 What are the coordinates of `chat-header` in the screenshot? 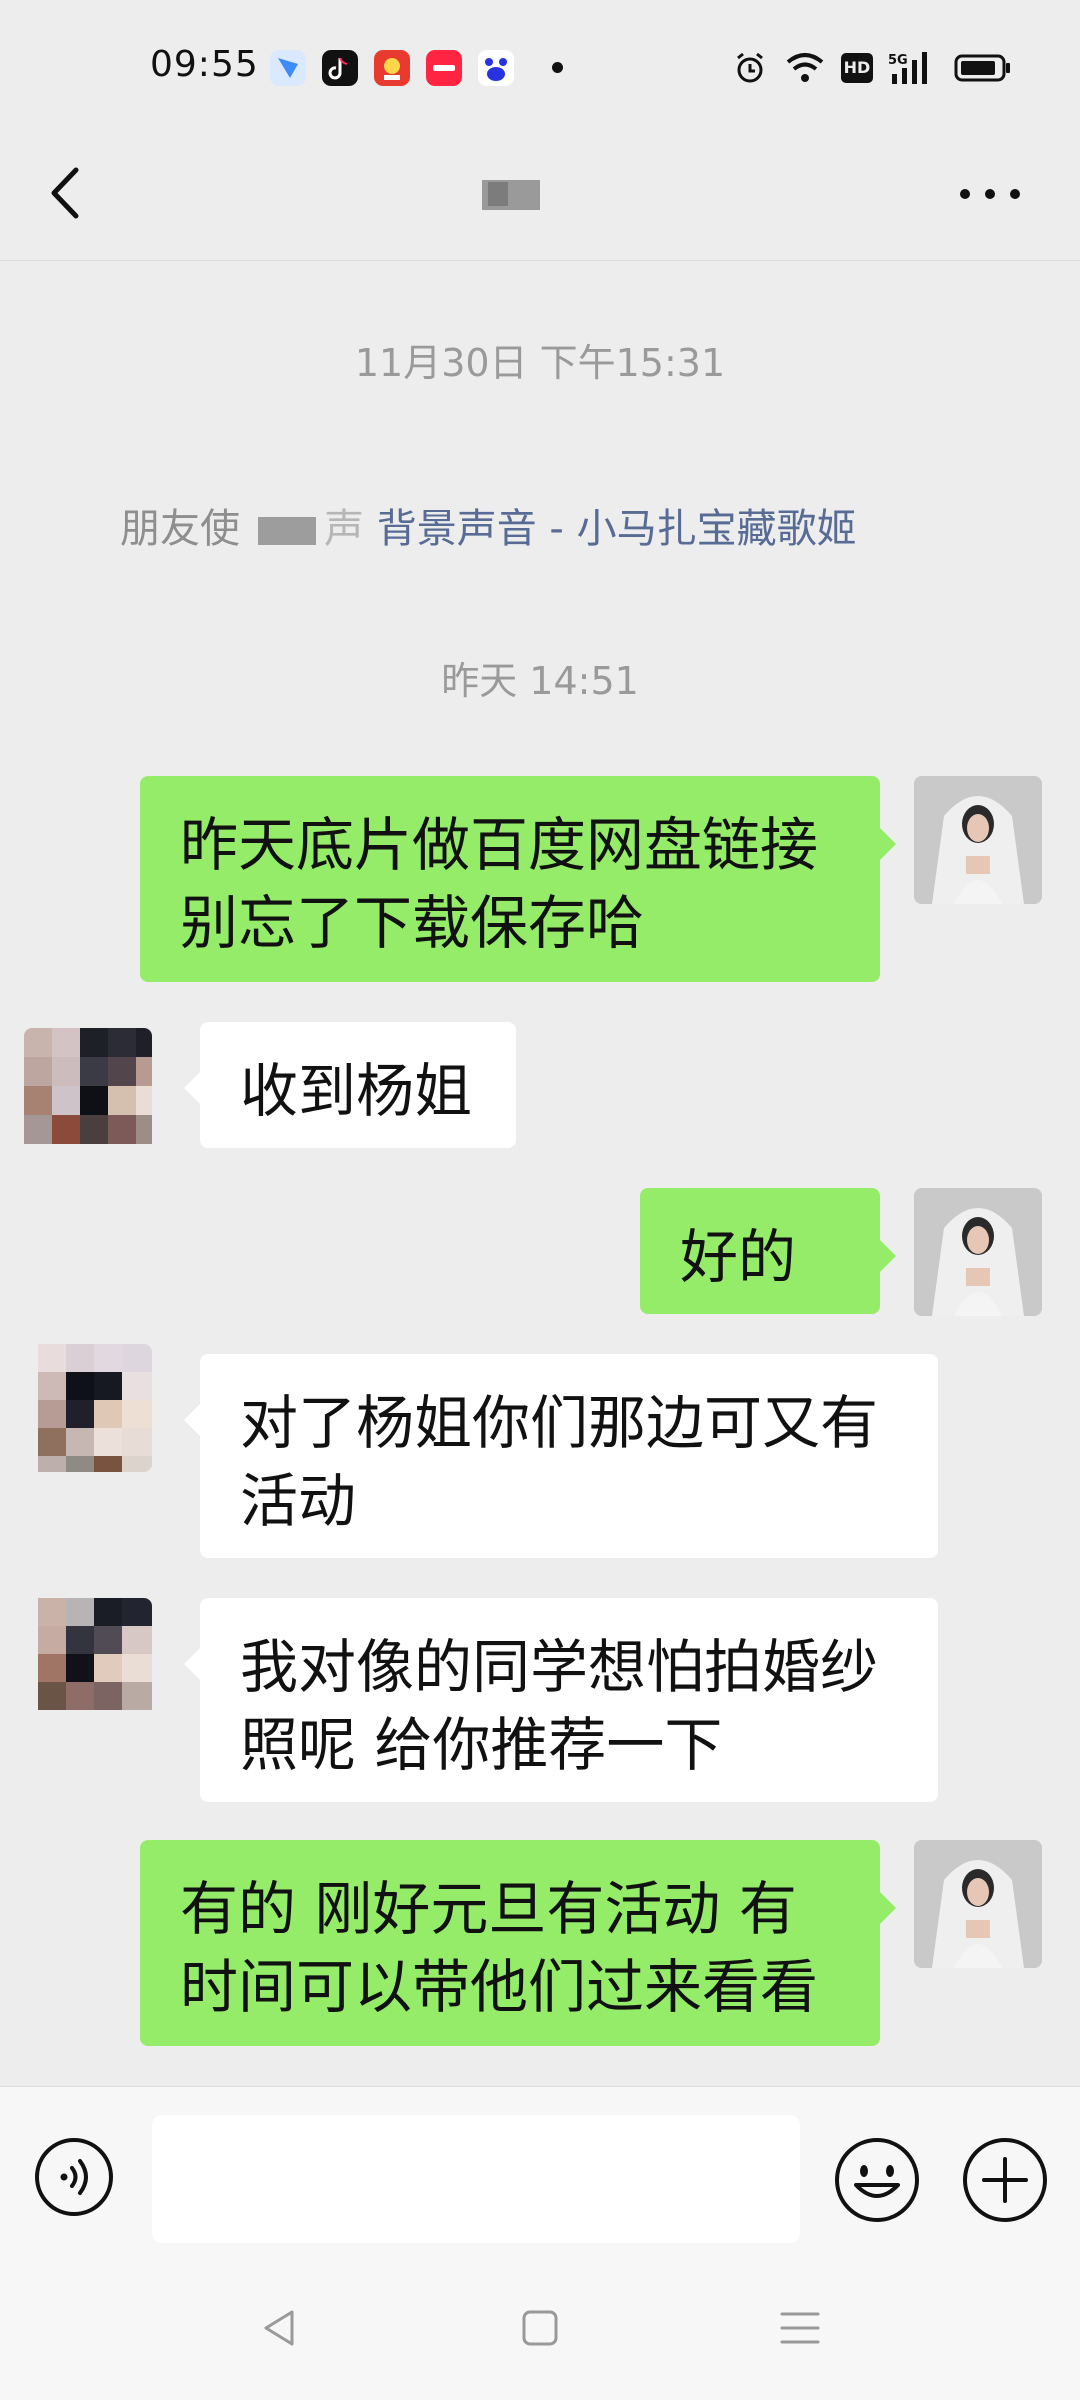 It's located at (540, 195).